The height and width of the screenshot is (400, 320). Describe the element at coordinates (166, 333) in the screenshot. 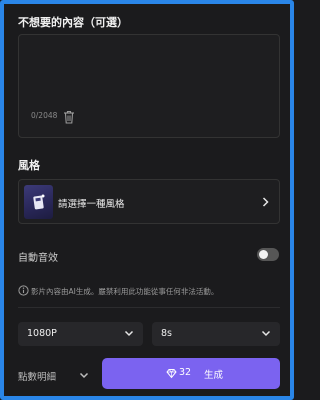

I see `duration-value: 8s` at that location.